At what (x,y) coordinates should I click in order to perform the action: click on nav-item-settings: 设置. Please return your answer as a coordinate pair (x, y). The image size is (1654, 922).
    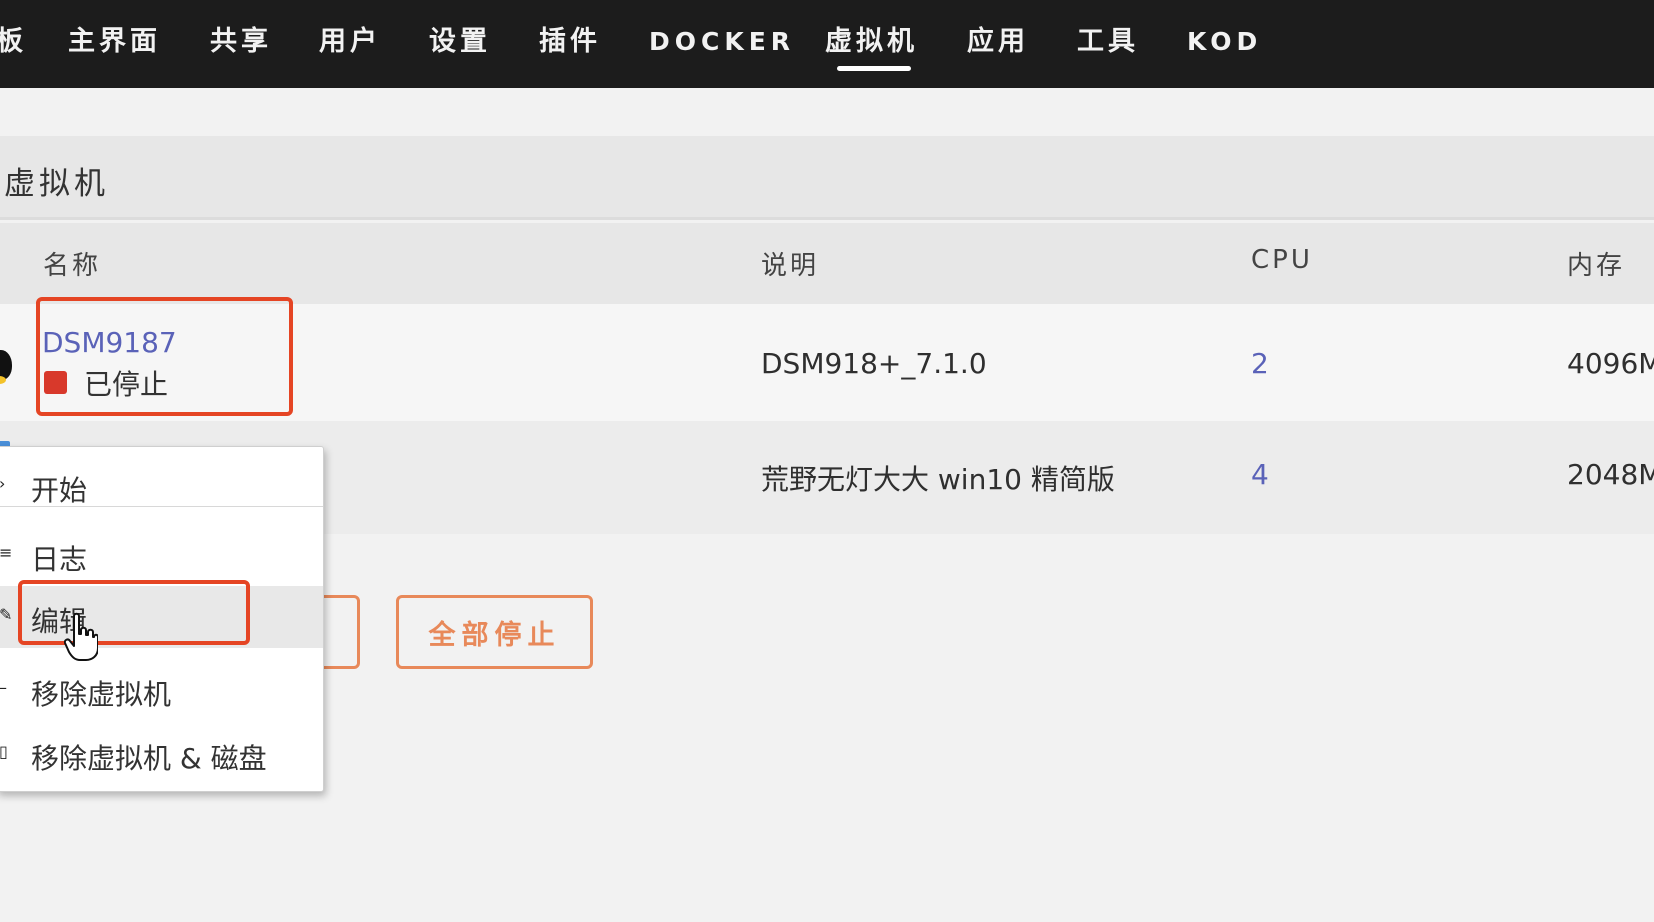
    Looking at the image, I should click on (460, 42).